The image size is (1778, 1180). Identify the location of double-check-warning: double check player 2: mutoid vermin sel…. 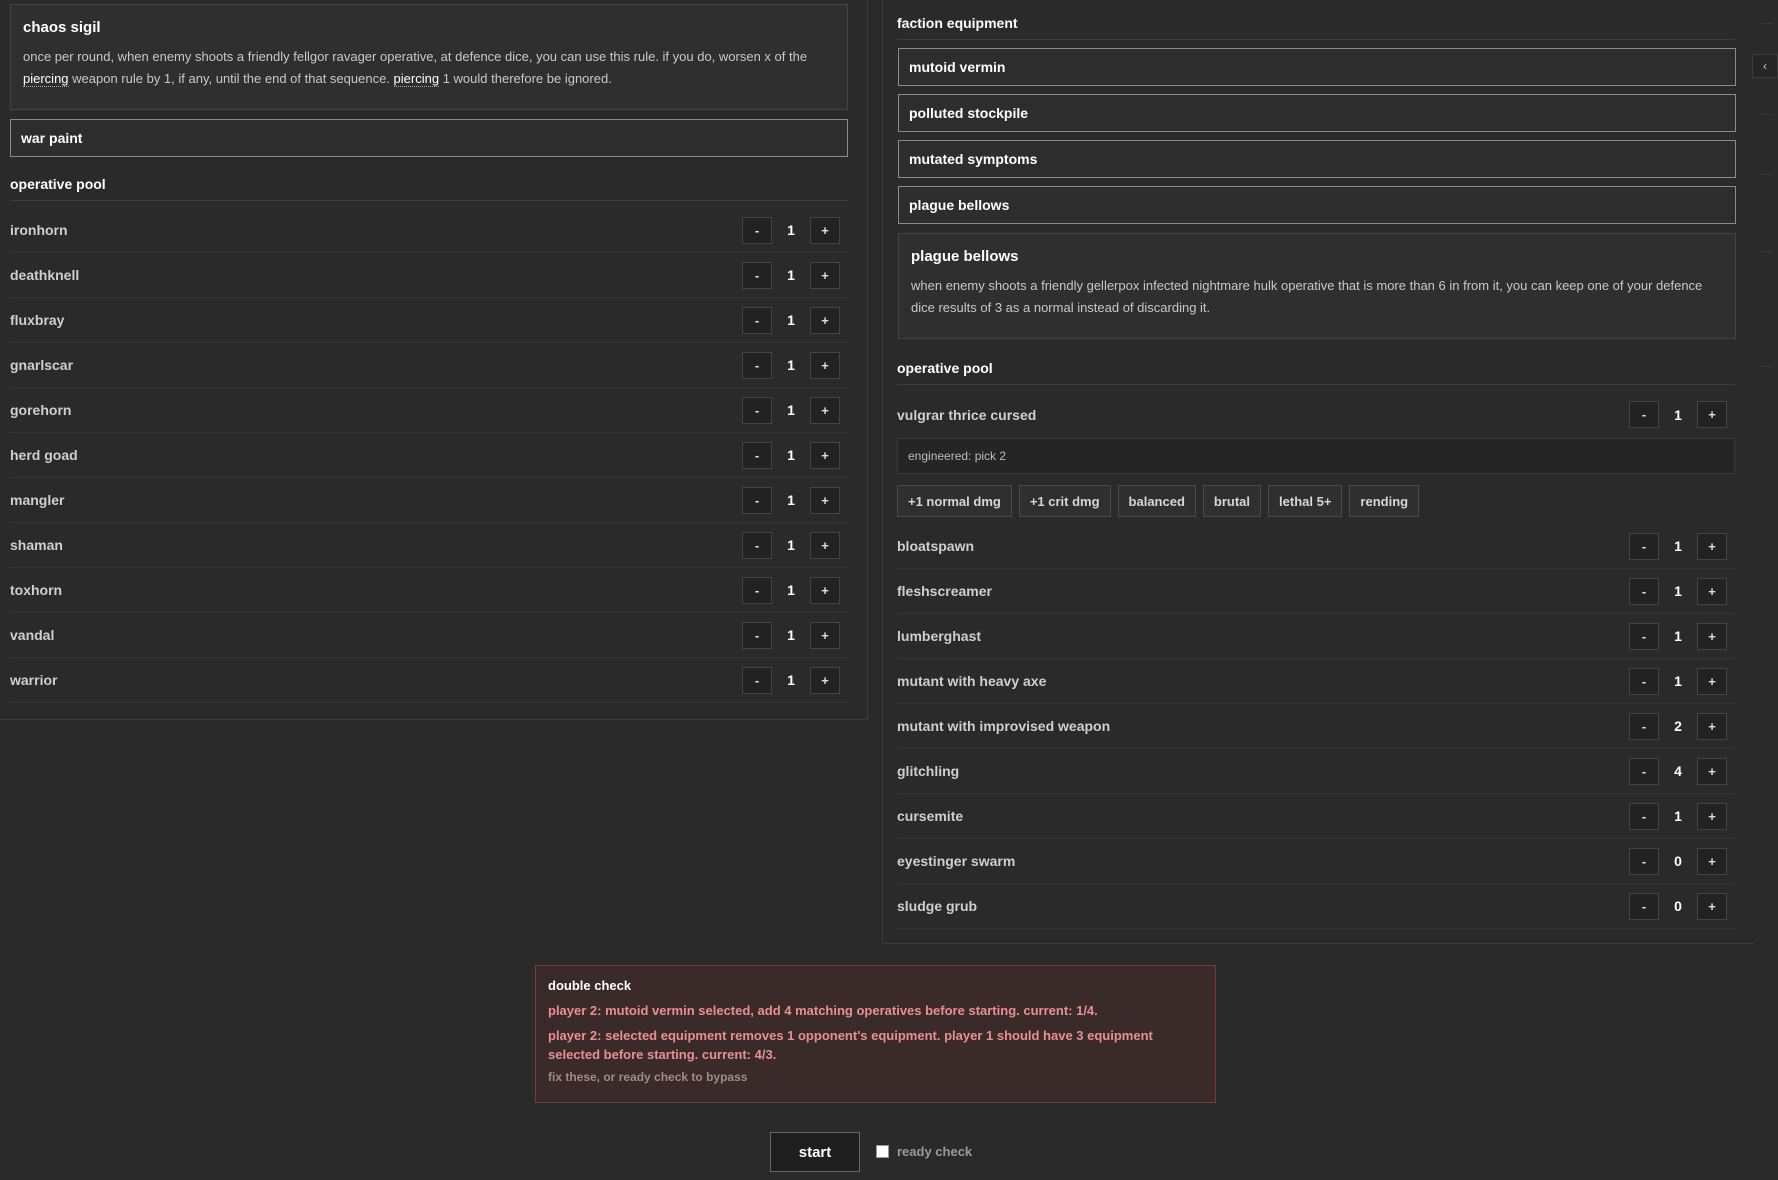
(875, 1034).